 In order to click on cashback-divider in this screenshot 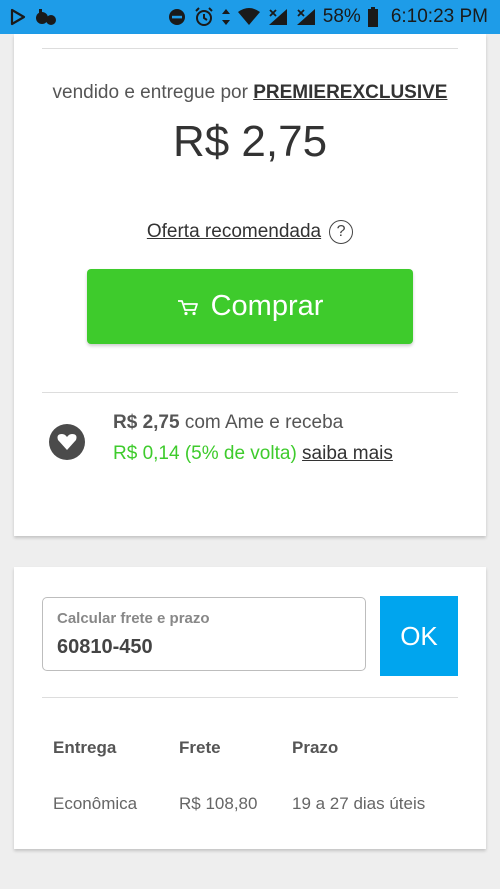, I will do `click(250, 392)`.